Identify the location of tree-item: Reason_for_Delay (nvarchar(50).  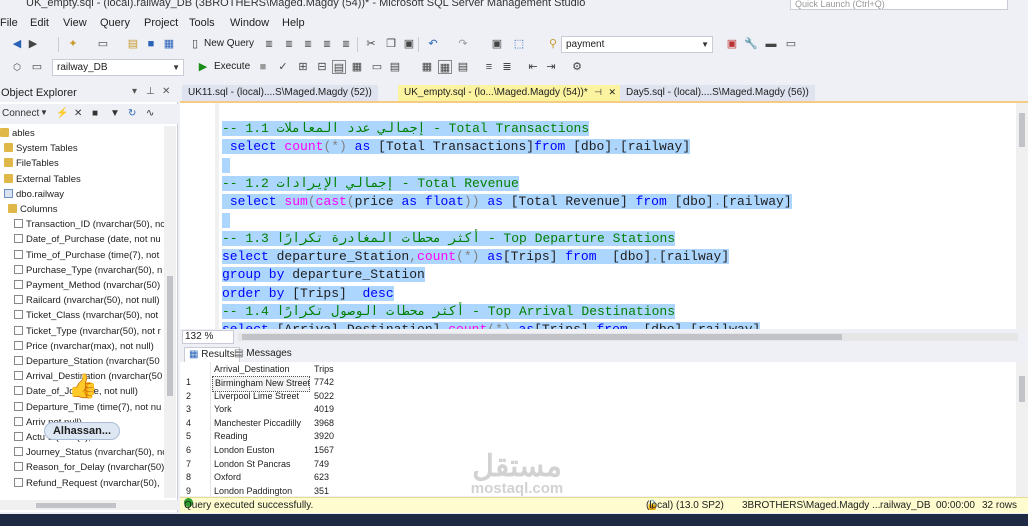
(89, 467).